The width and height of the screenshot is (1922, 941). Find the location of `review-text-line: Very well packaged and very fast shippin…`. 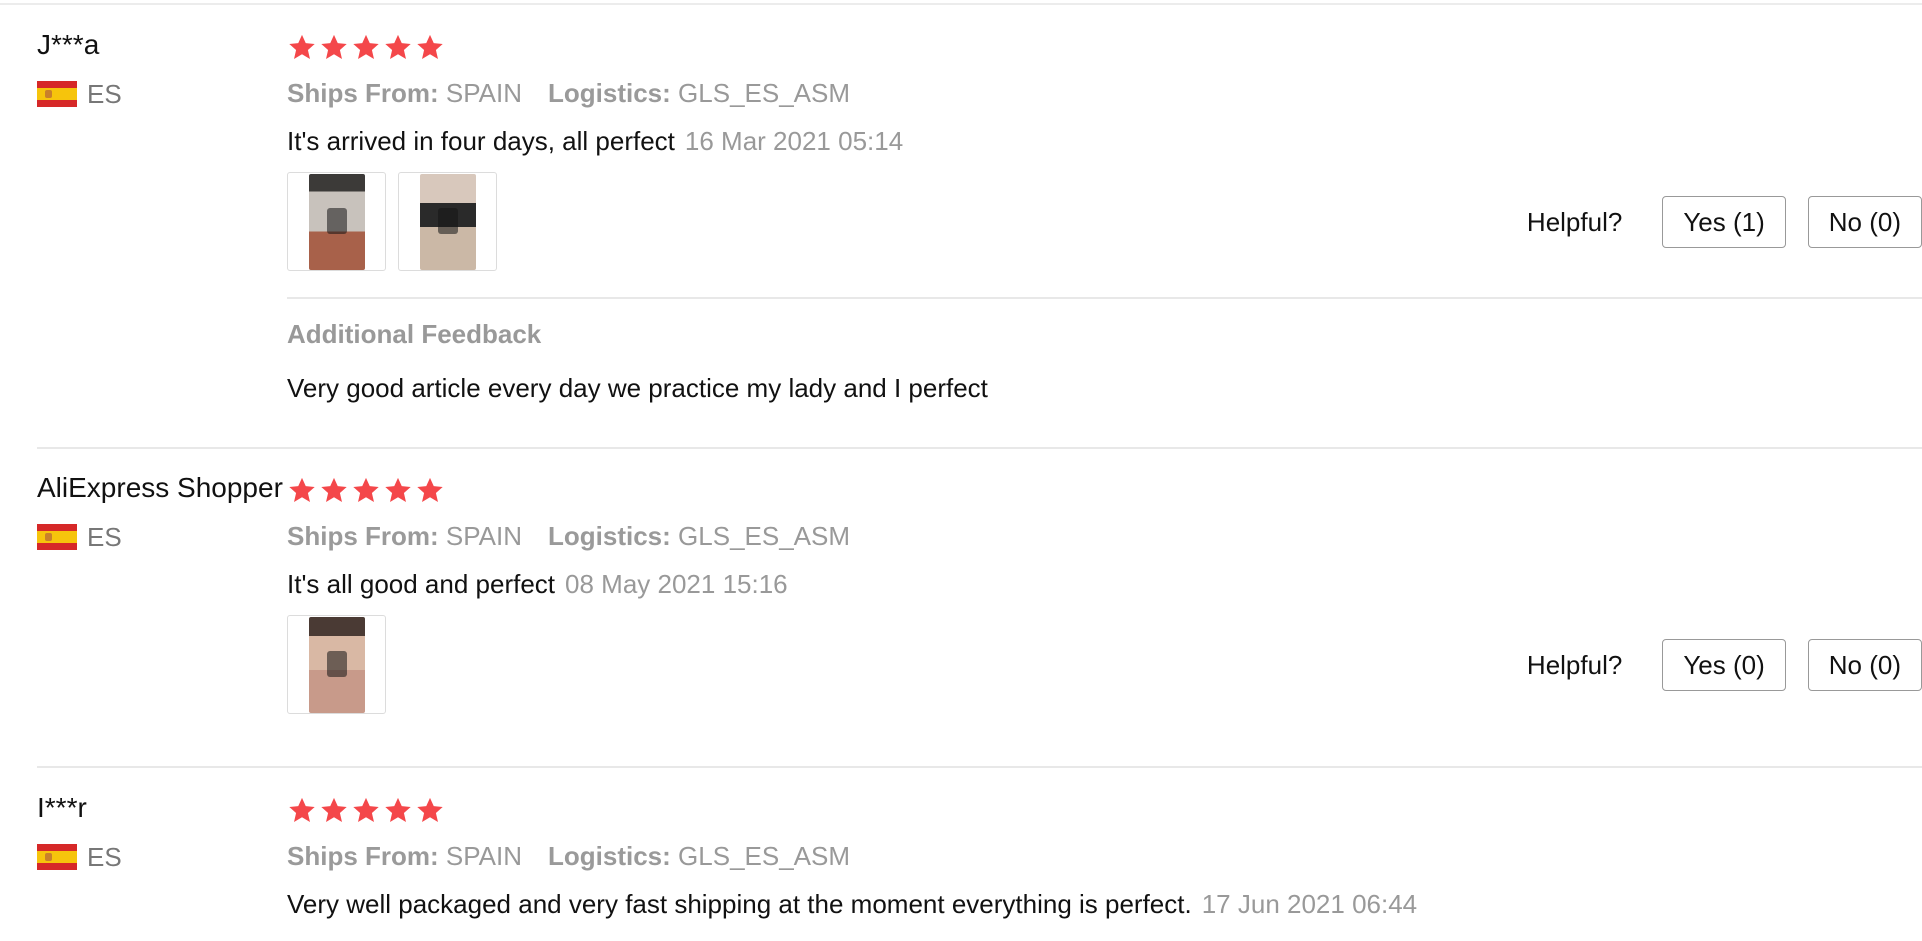

review-text-line: Very well packaged and very fast shippin… is located at coordinates (1104, 904).